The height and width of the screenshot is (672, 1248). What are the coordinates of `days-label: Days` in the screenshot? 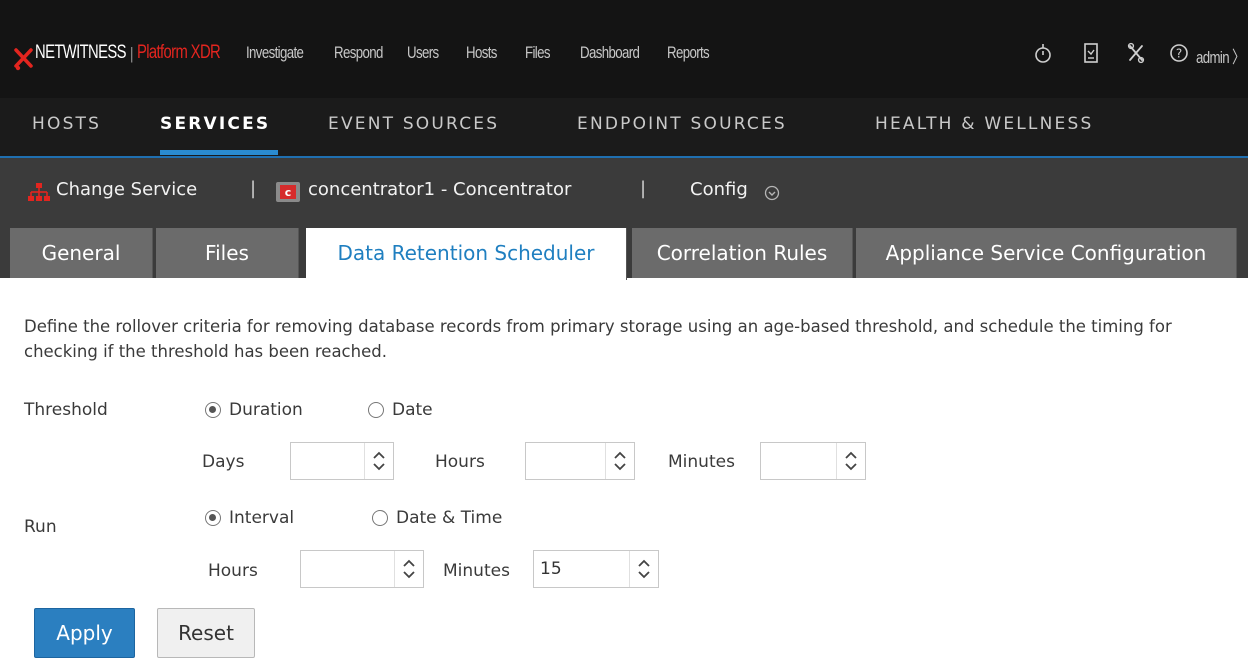 It's located at (223, 462).